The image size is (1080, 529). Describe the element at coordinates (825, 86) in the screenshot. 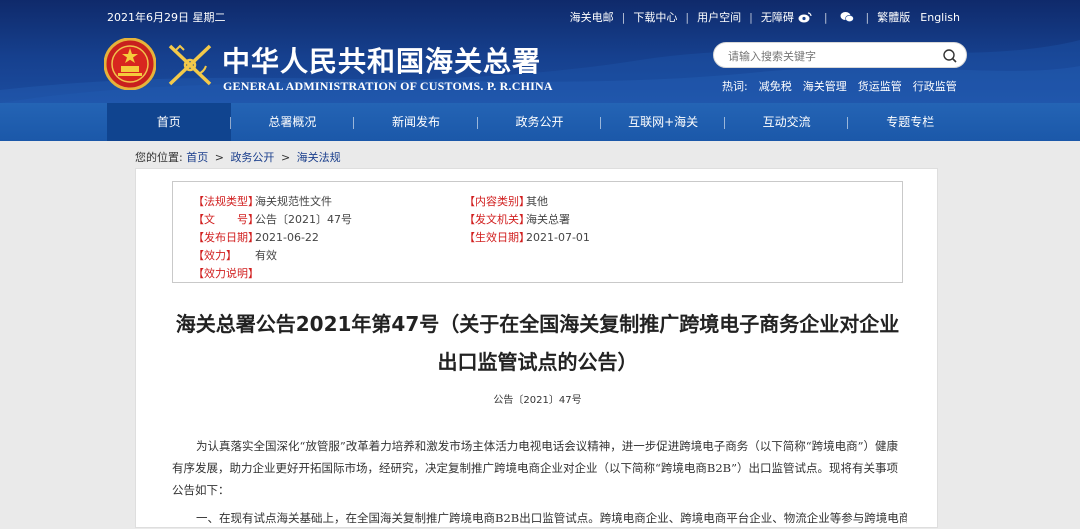

I see `hot-word: 海关管理` at that location.